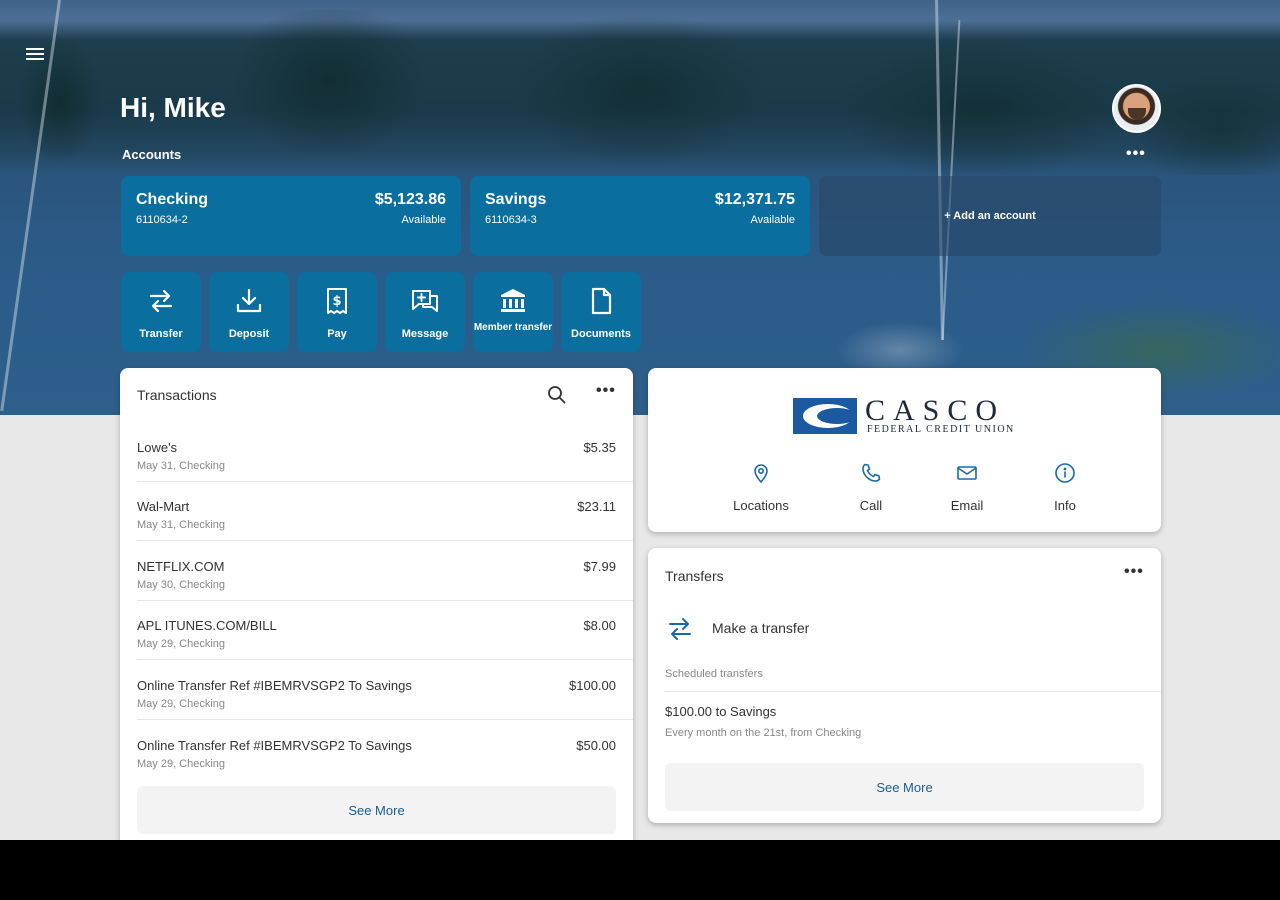 The height and width of the screenshot is (900, 1280). Describe the element at coordinates (337, 334) in the screenshot. I see `action-label: Pay` at that location.